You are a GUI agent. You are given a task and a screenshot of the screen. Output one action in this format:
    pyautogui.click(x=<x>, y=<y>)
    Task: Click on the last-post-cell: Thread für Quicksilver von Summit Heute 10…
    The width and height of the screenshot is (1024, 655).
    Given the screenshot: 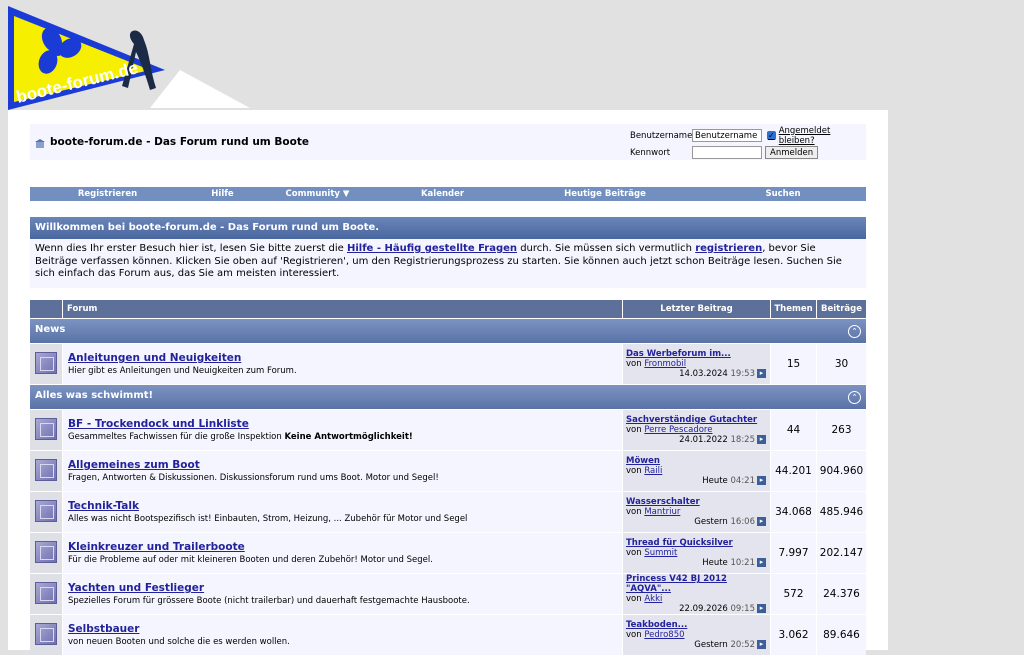 What is the action you would take?
    pyautogui.click(x=697, y=552)
    